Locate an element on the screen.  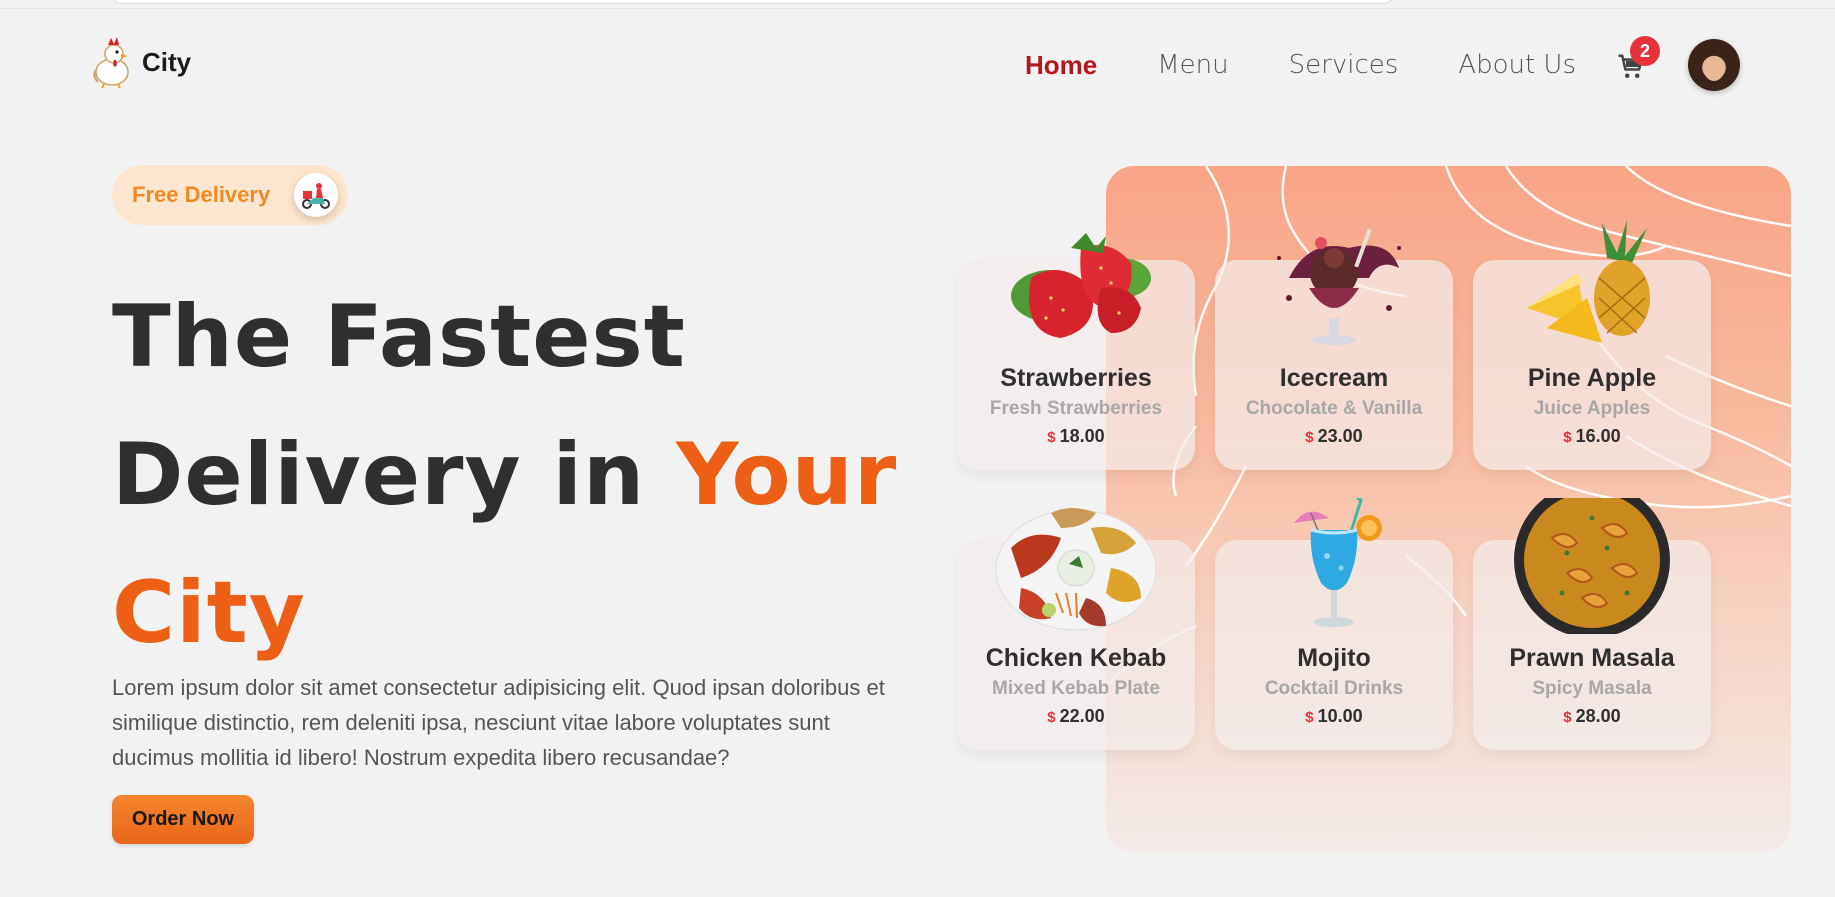
site-header: City Home Menu Services About Us 2 is located at coordinates (915, 65).